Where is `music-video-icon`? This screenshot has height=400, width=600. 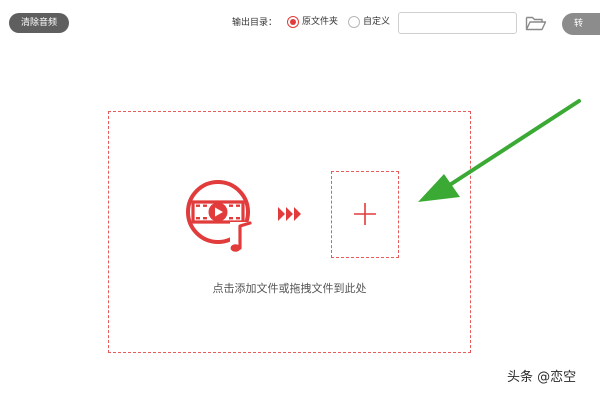
music-video-icon is located at coordinates (219, 216).